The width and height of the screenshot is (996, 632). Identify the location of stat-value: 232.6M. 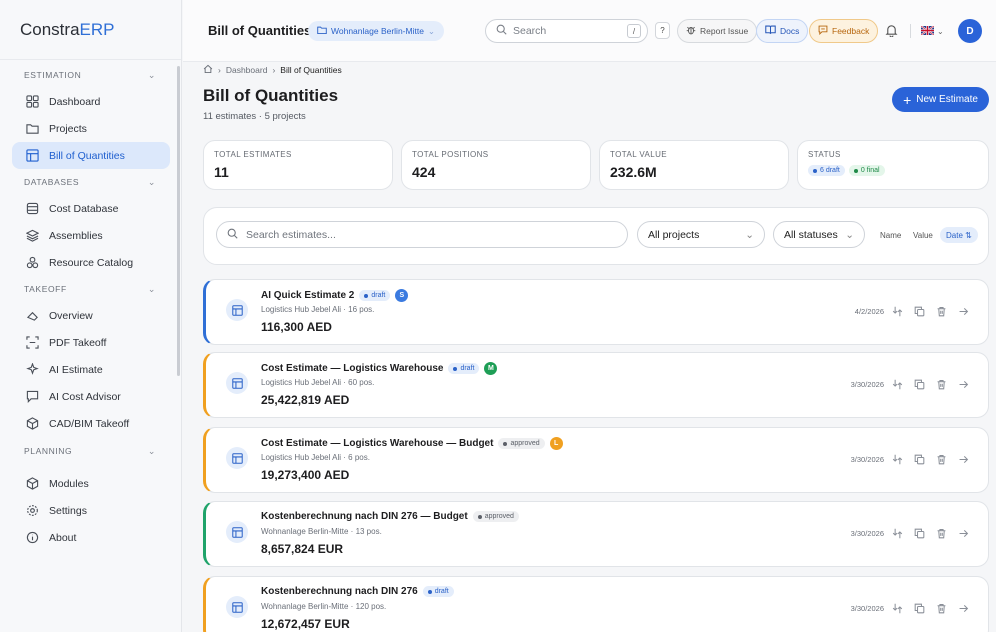
(633, 172).